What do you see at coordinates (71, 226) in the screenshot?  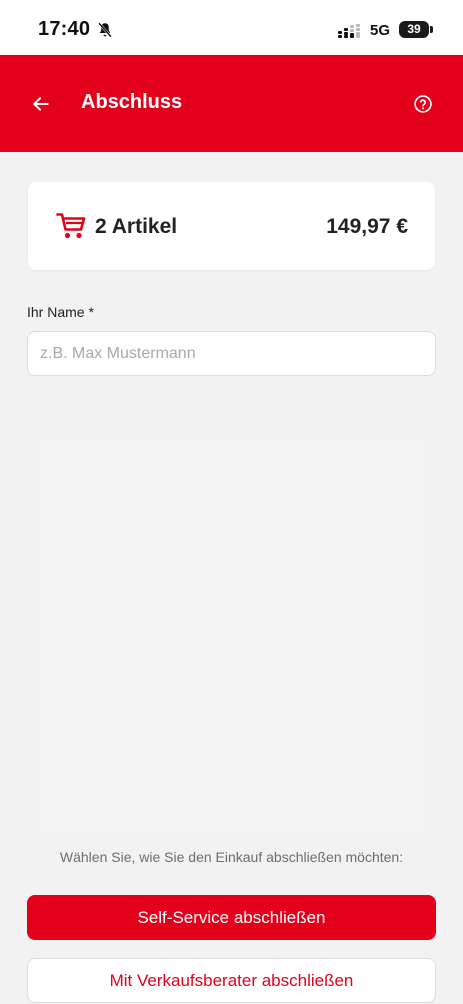 I see `cart-icon` at bounding box center [71, 226].